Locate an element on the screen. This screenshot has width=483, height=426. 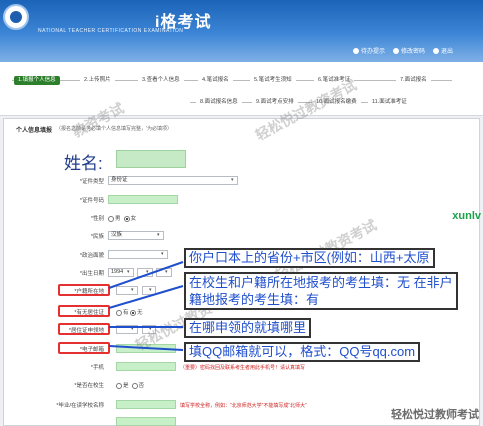
school-note: 填写学校全称，例如：“北京师范大学”不能填写成“北师大” is located at coordinates (243, 406).